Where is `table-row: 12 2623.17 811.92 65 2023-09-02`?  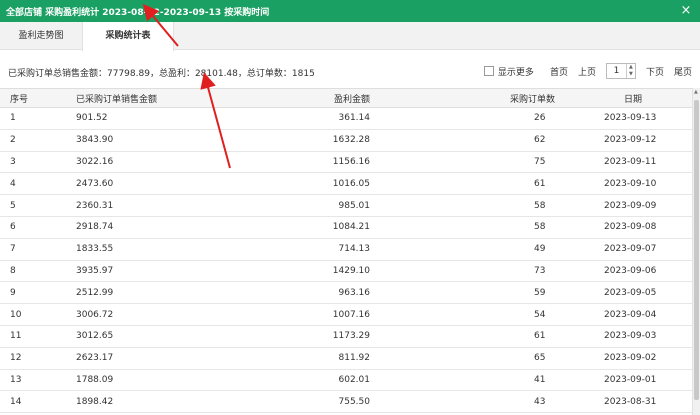 table-row: 12 2623.17 811.92 65 2023-09-02 is located at coordinates (346, 358).